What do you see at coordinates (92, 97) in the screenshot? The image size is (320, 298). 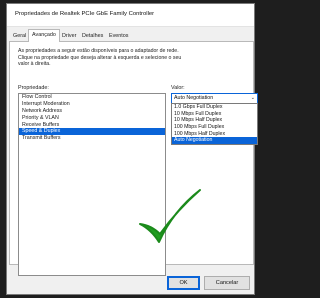 I see `property-item-flow-control: Flow Control` at bounding box center [92, 97].